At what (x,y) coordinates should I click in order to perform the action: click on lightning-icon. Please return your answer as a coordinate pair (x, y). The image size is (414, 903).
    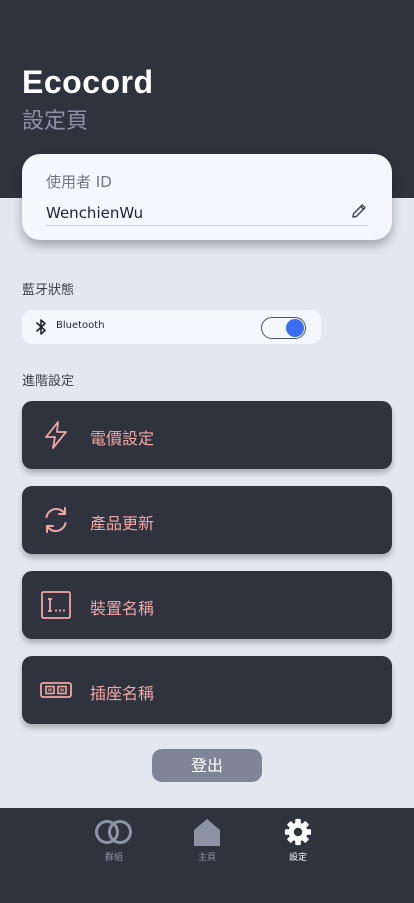
    Looking at the image, I should click on (56, 435).